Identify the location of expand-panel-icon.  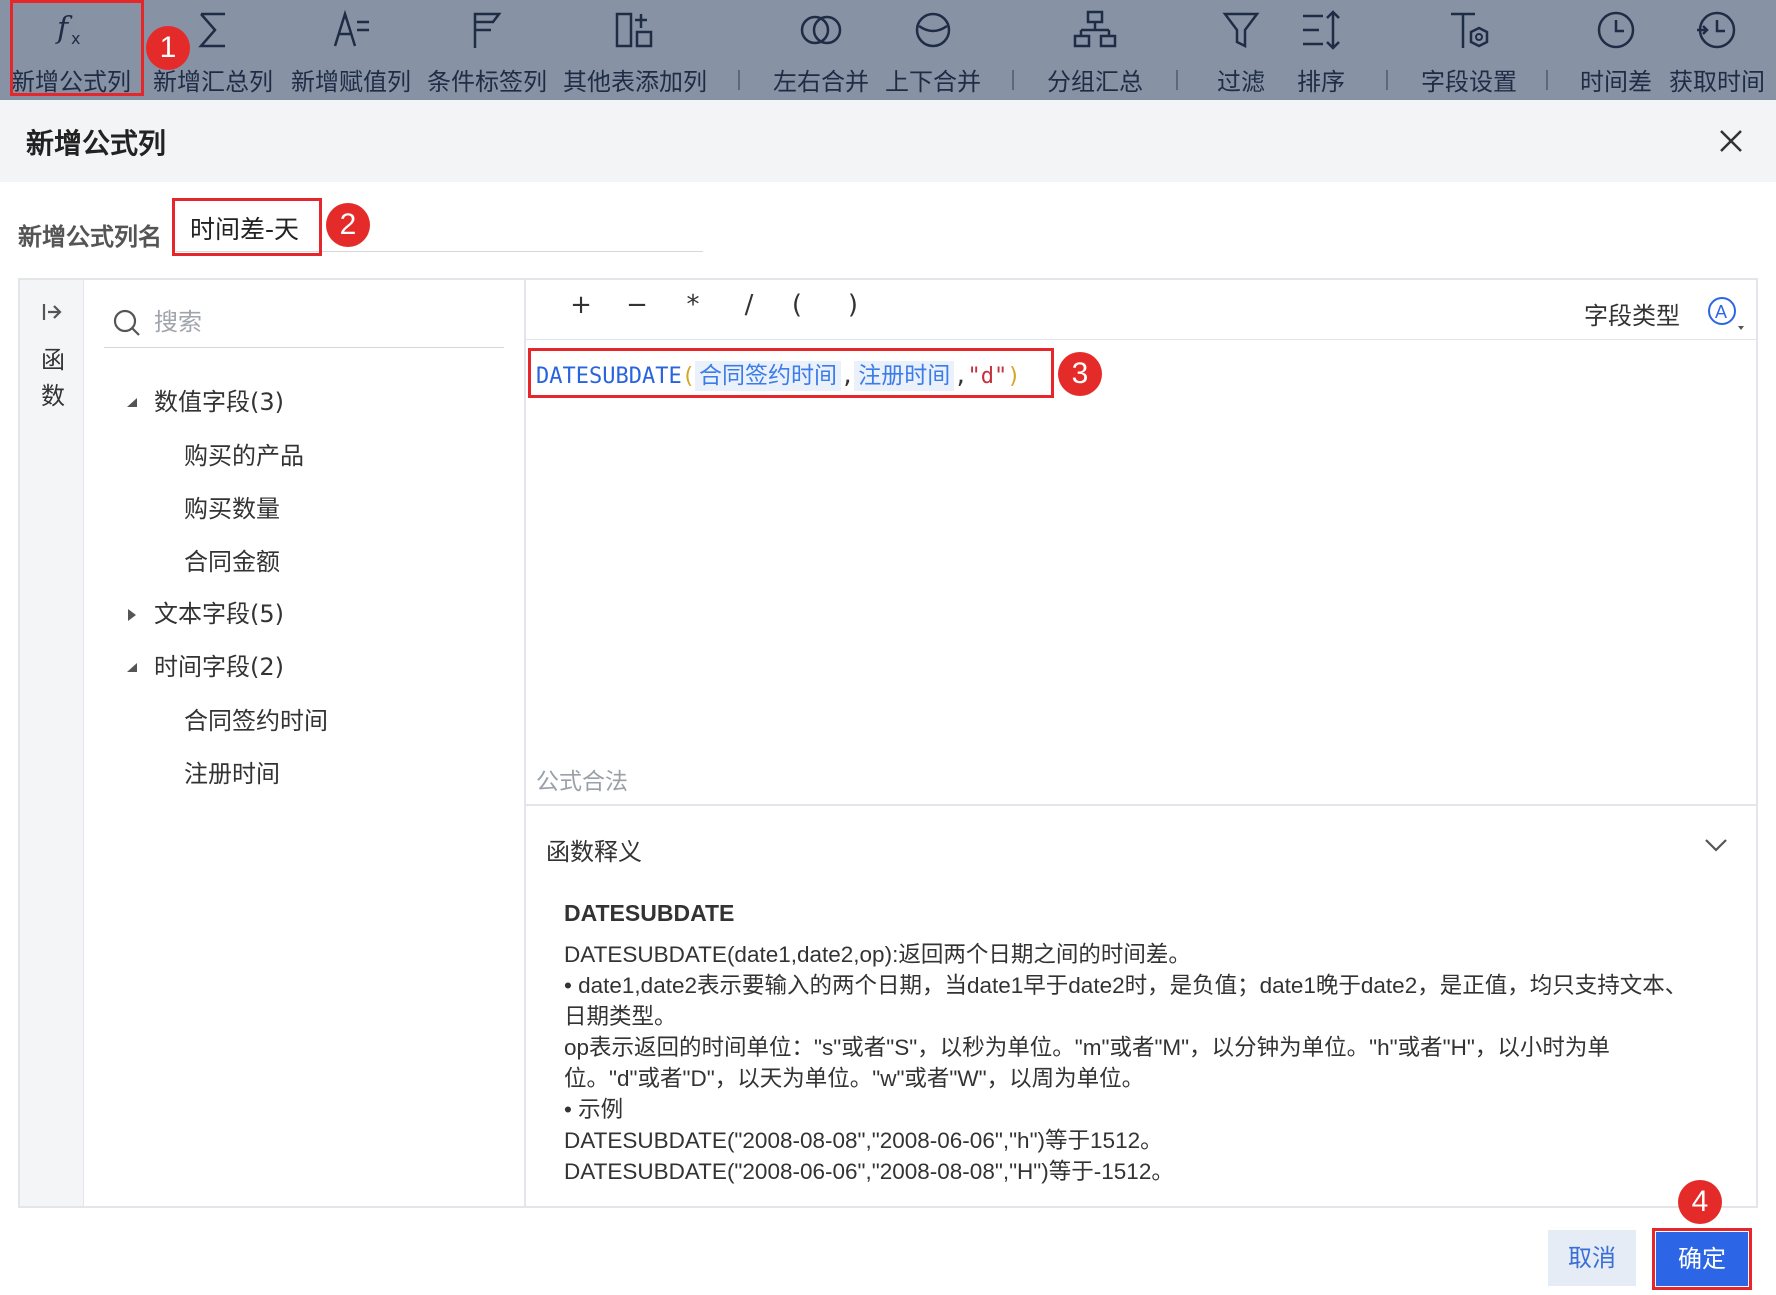
(52, 312).